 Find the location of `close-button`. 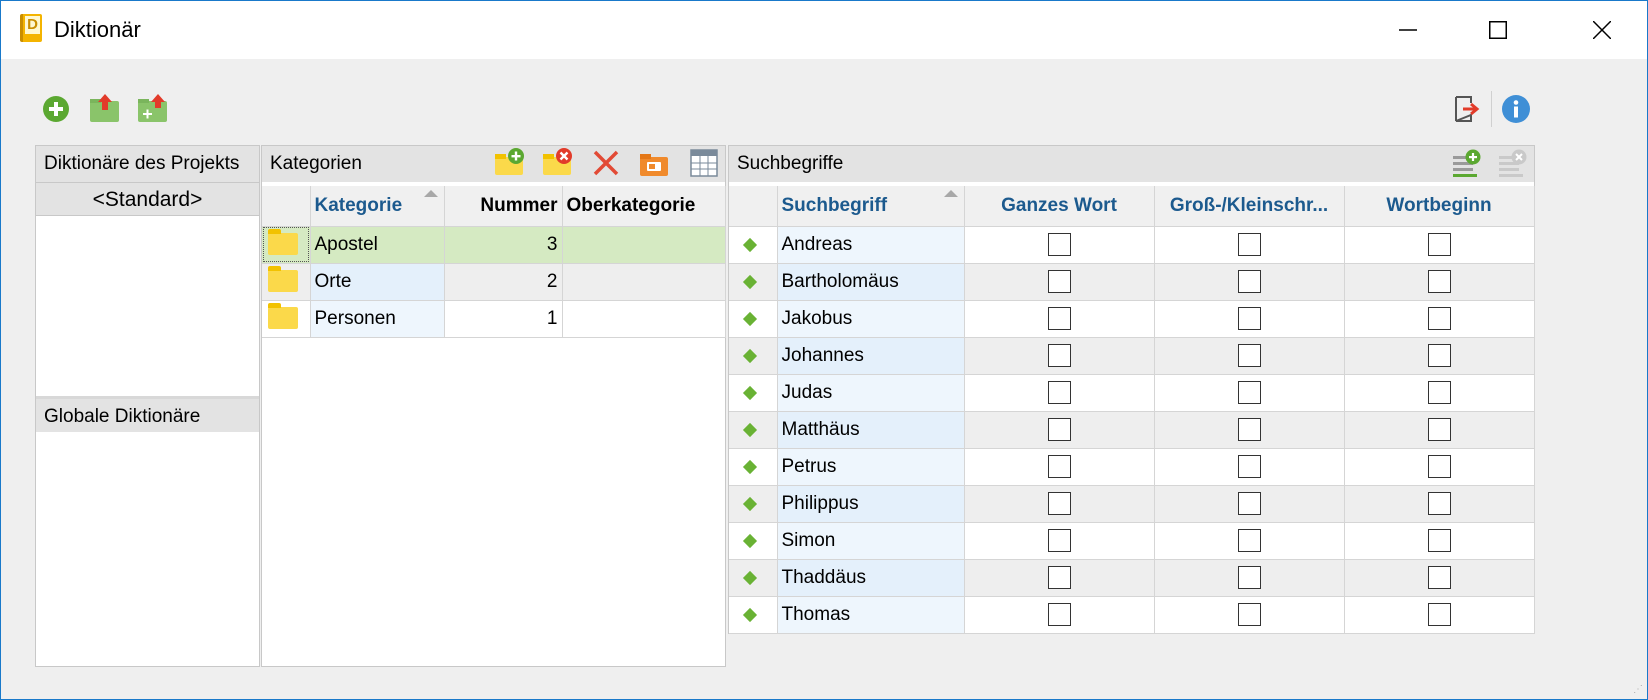

close-button is located at coordinates (1602, 30).